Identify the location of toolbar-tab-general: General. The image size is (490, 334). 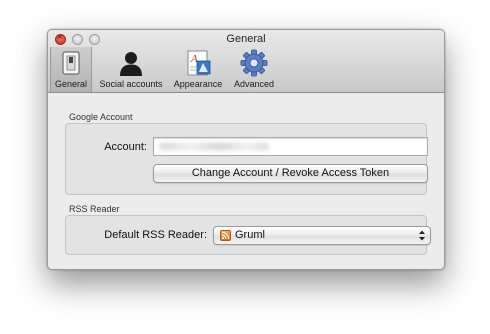
(71, 69).